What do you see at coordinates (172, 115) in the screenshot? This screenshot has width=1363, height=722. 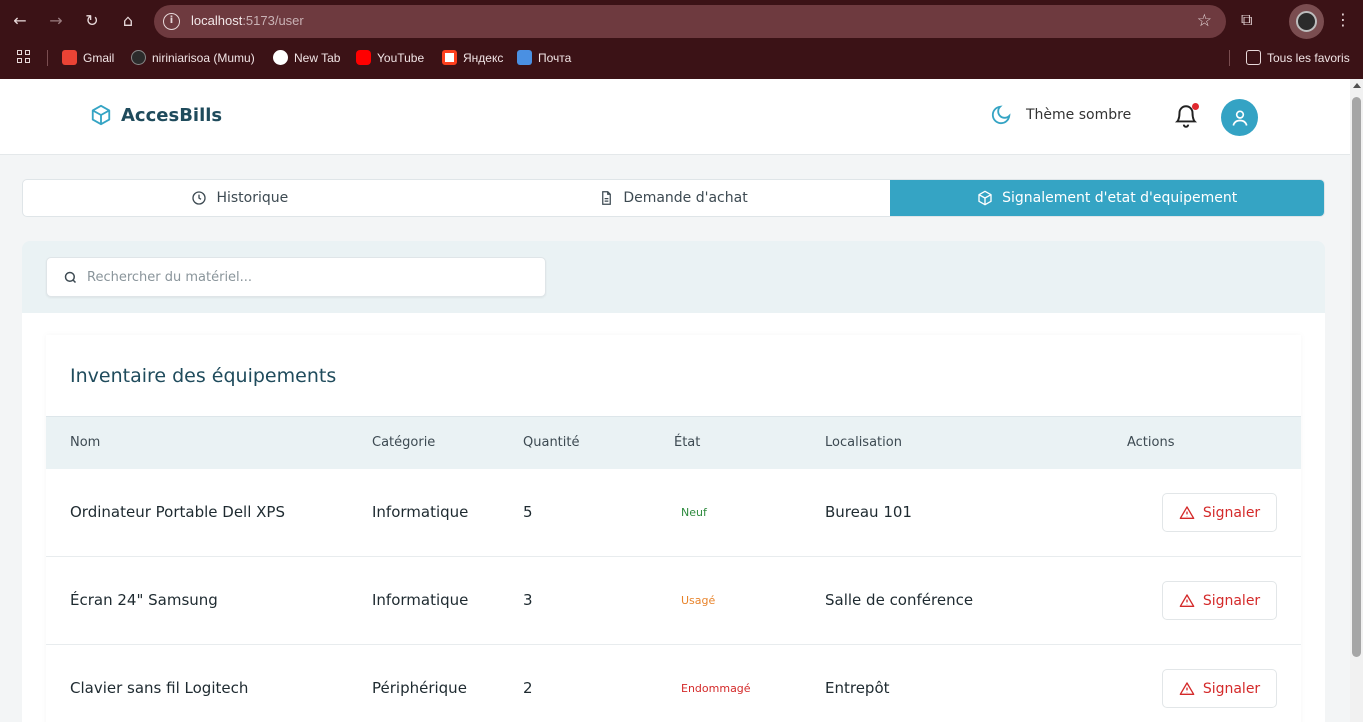 I see `brand-name: AccesBills` at bounding box center [172, 115].